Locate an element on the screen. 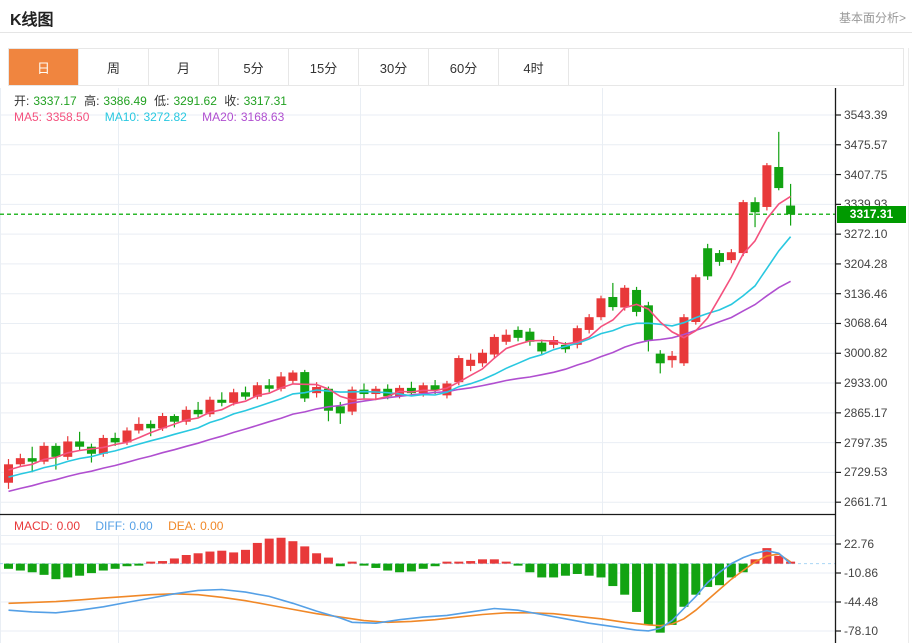  axis-tick-label: -10.86 is located at coordinates (861, 573).